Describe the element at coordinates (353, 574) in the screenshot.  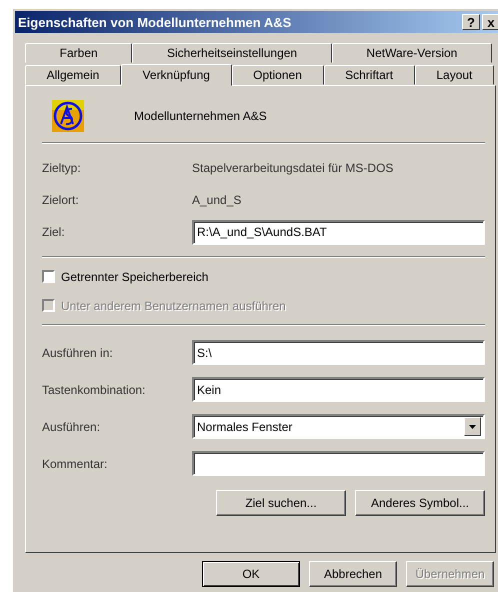
I see `dialog-button: Abbrechen` at that location.